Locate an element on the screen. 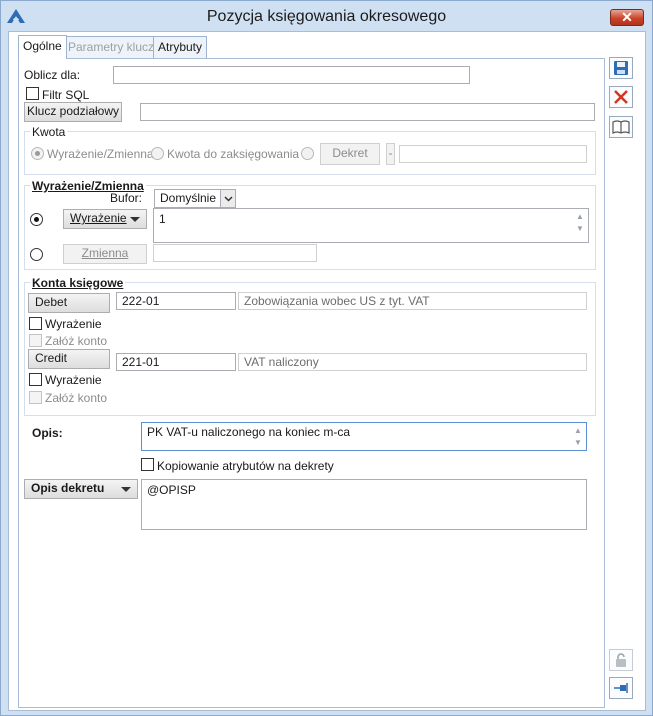  window-title: Pozycja księgowania okresowego is located at coordinates (326, 16).